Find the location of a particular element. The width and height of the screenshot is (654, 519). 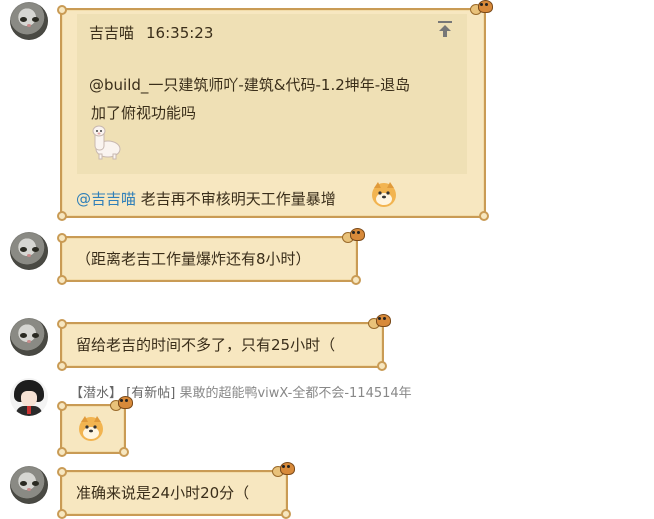

pin-to-top-icon is located at coordinates (445, 29).